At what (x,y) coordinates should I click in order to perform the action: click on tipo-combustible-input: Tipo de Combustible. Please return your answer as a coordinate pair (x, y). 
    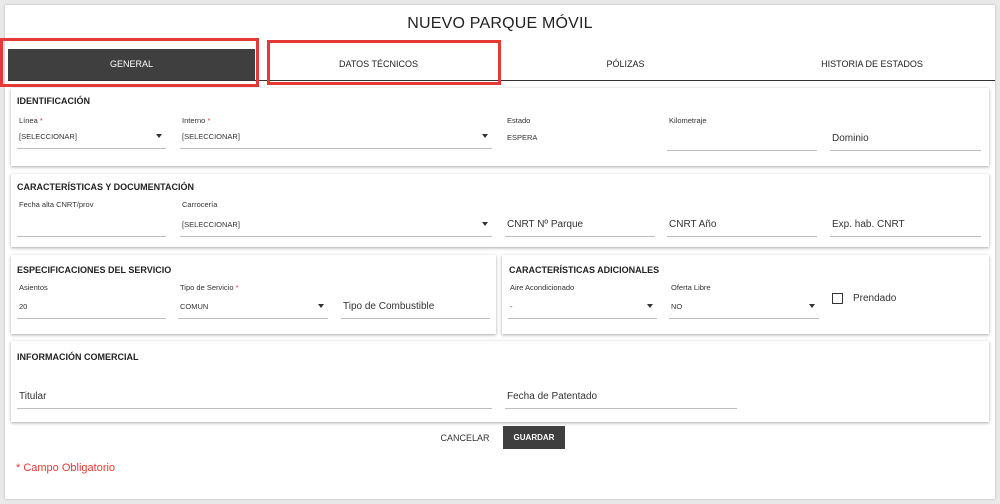
    Looking at the image, I should click on (415, 300).